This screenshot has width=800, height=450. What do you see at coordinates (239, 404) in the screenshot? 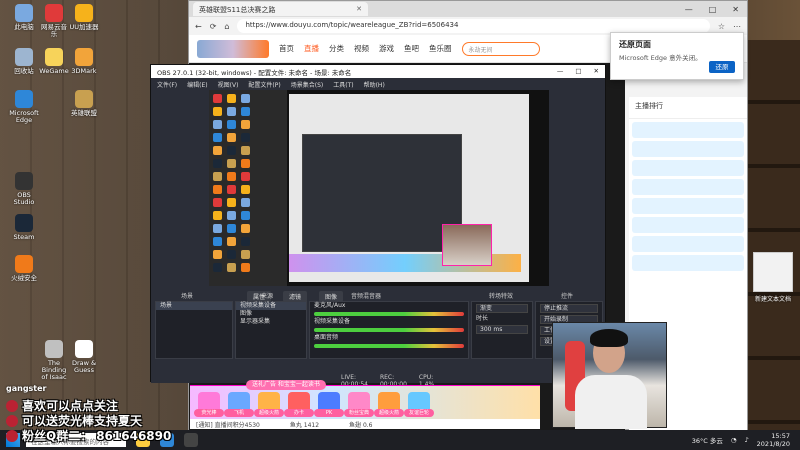
I see `gift-item: 飞机` at bounding box center [239, 404].